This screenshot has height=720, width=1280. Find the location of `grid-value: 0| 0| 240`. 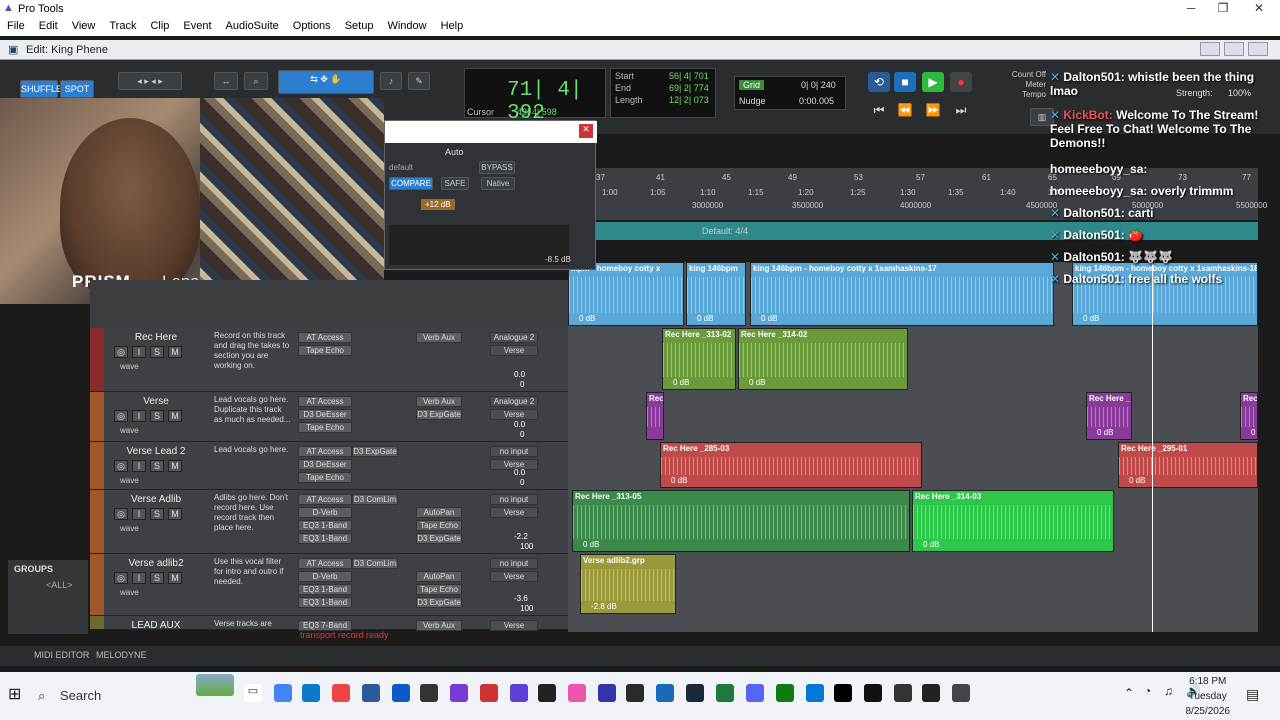

grid-value: 0| 0| 240 is located at coordinates (818, 85).